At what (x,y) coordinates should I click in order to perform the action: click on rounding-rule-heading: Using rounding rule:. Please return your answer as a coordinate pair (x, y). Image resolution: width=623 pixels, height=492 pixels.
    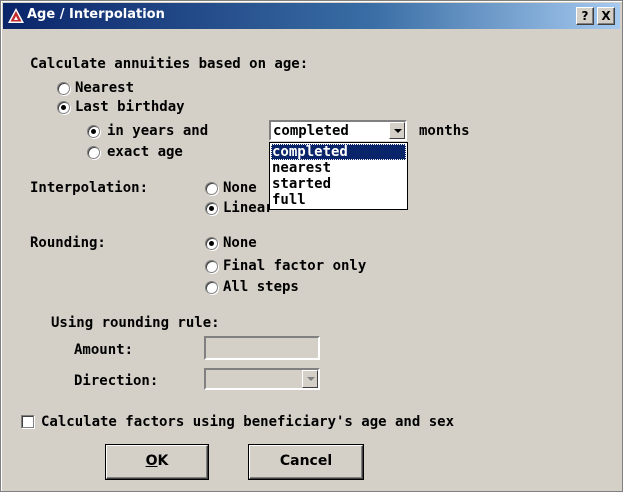
    Looking at the image, I should click on (135, 323).